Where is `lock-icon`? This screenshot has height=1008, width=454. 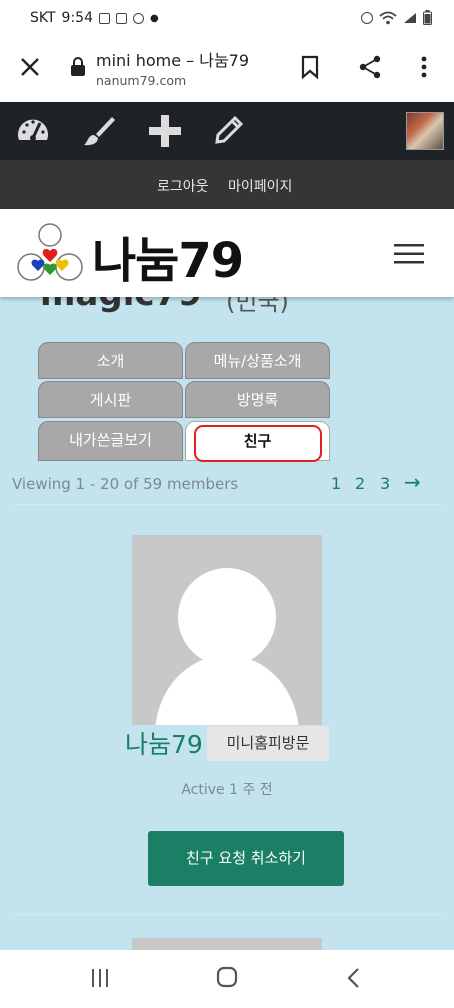
lock-icon is located at coordinates (78, 66).